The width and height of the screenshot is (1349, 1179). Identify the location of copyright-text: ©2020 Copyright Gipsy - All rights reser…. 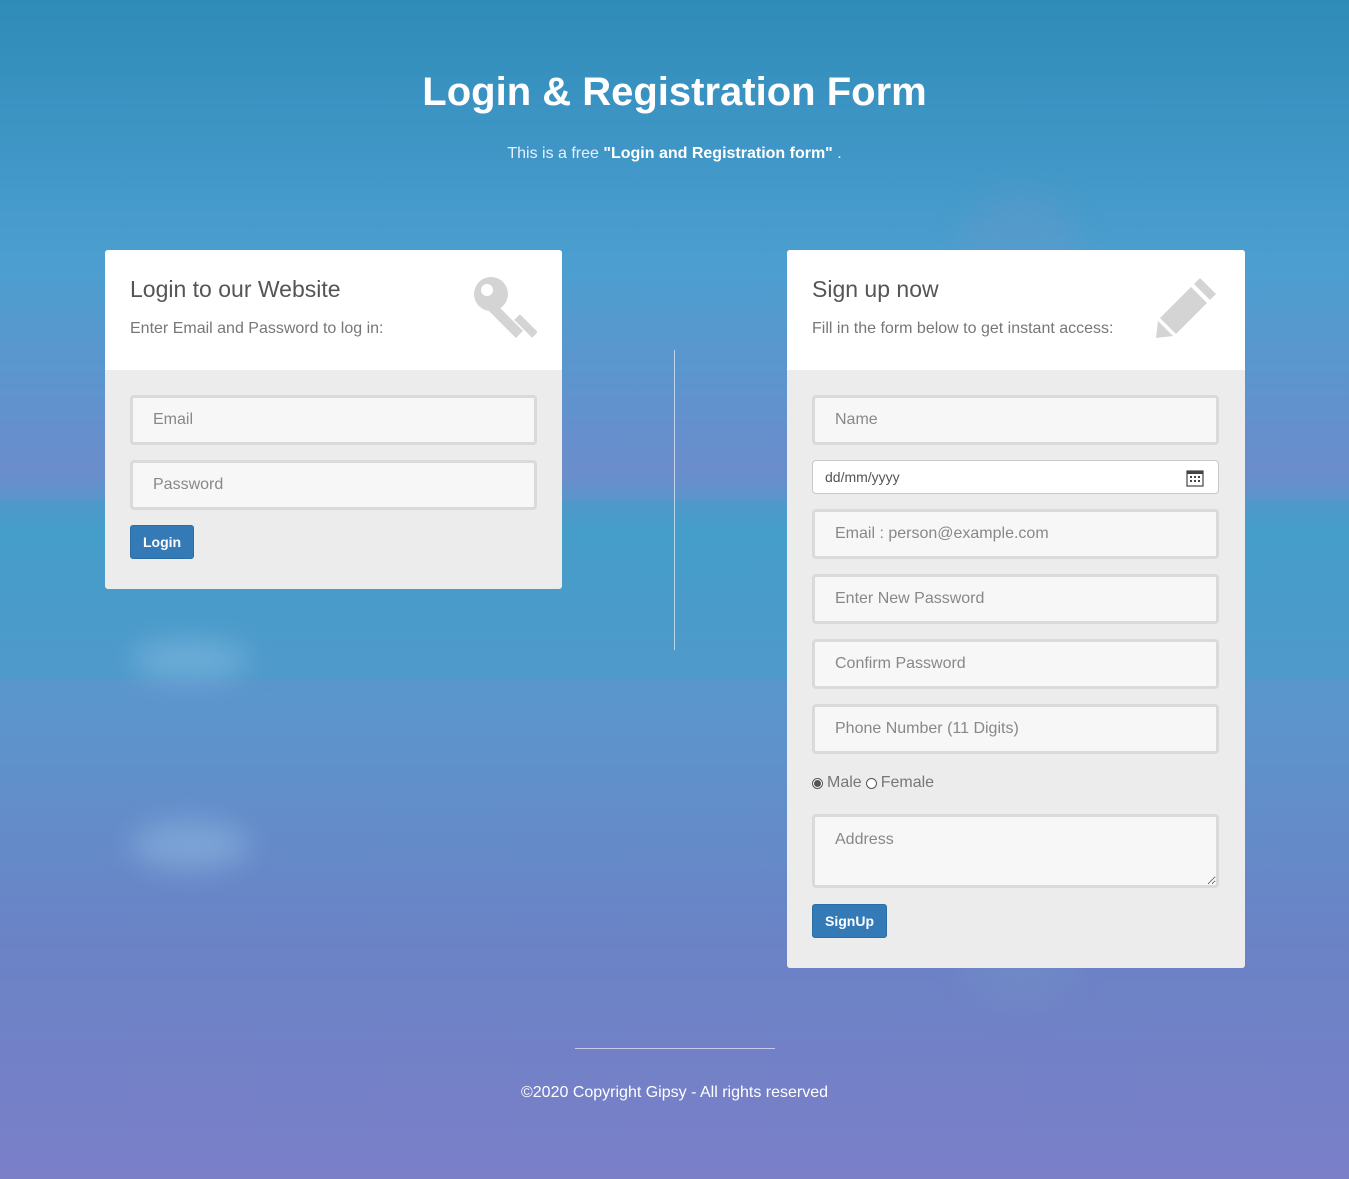
(674, 1092).